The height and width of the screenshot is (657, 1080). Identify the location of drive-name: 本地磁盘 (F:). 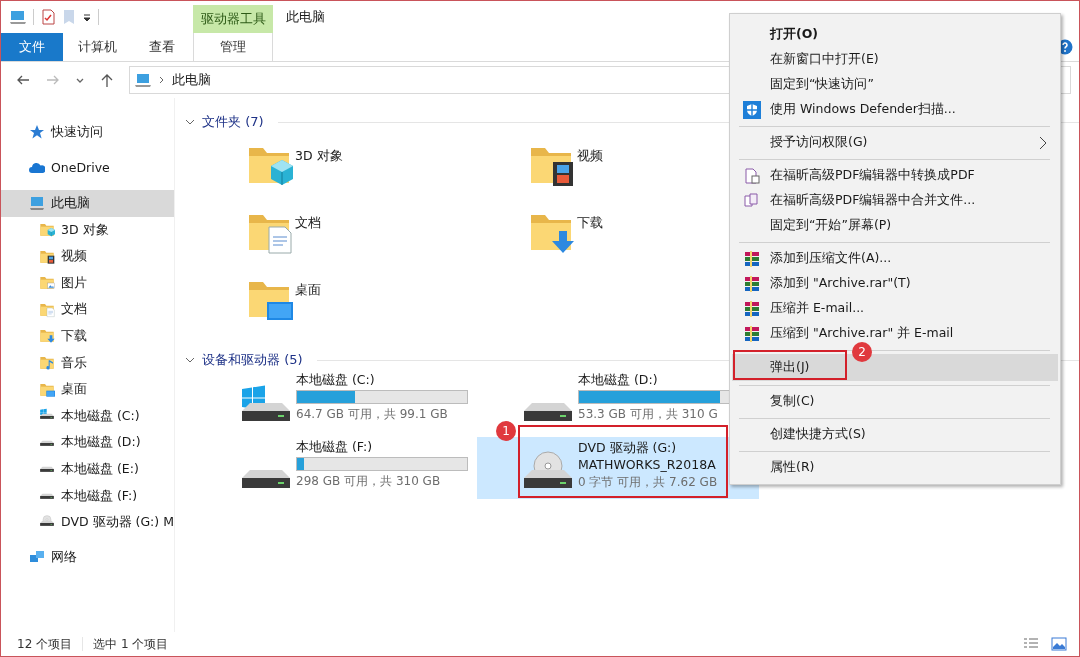
(335, 446).